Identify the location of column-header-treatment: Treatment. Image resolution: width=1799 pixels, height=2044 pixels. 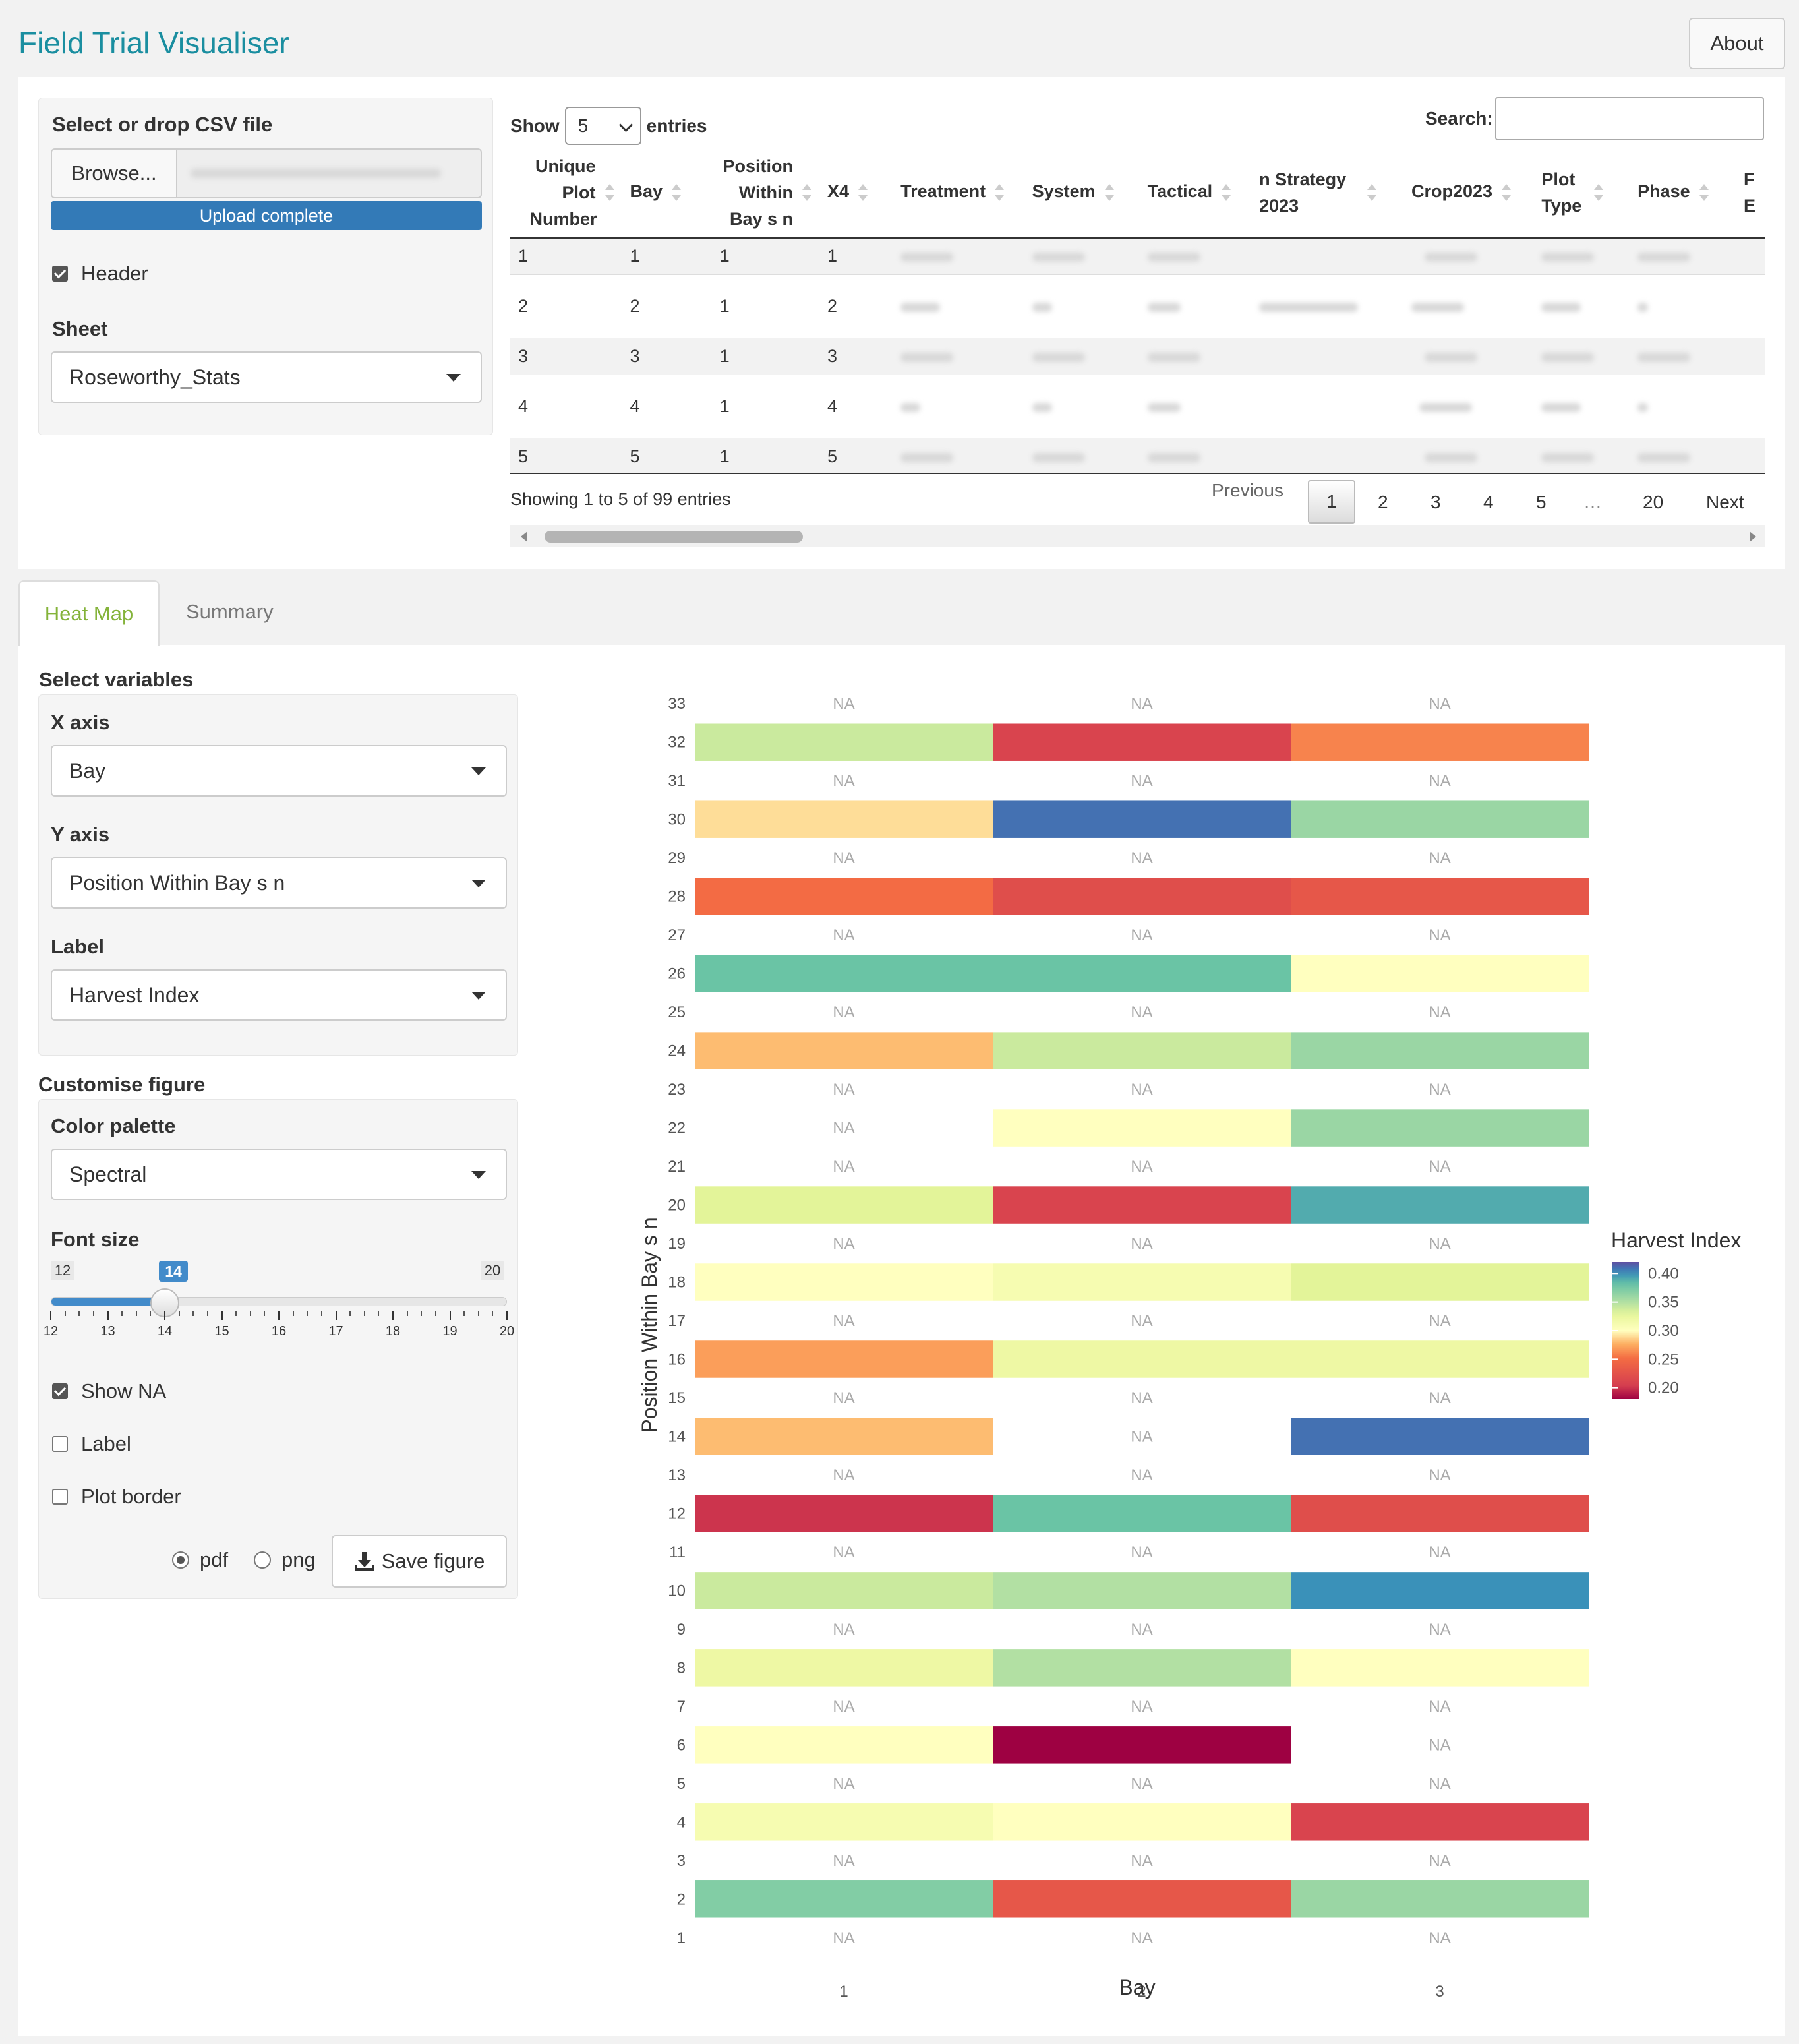
(958, 194).